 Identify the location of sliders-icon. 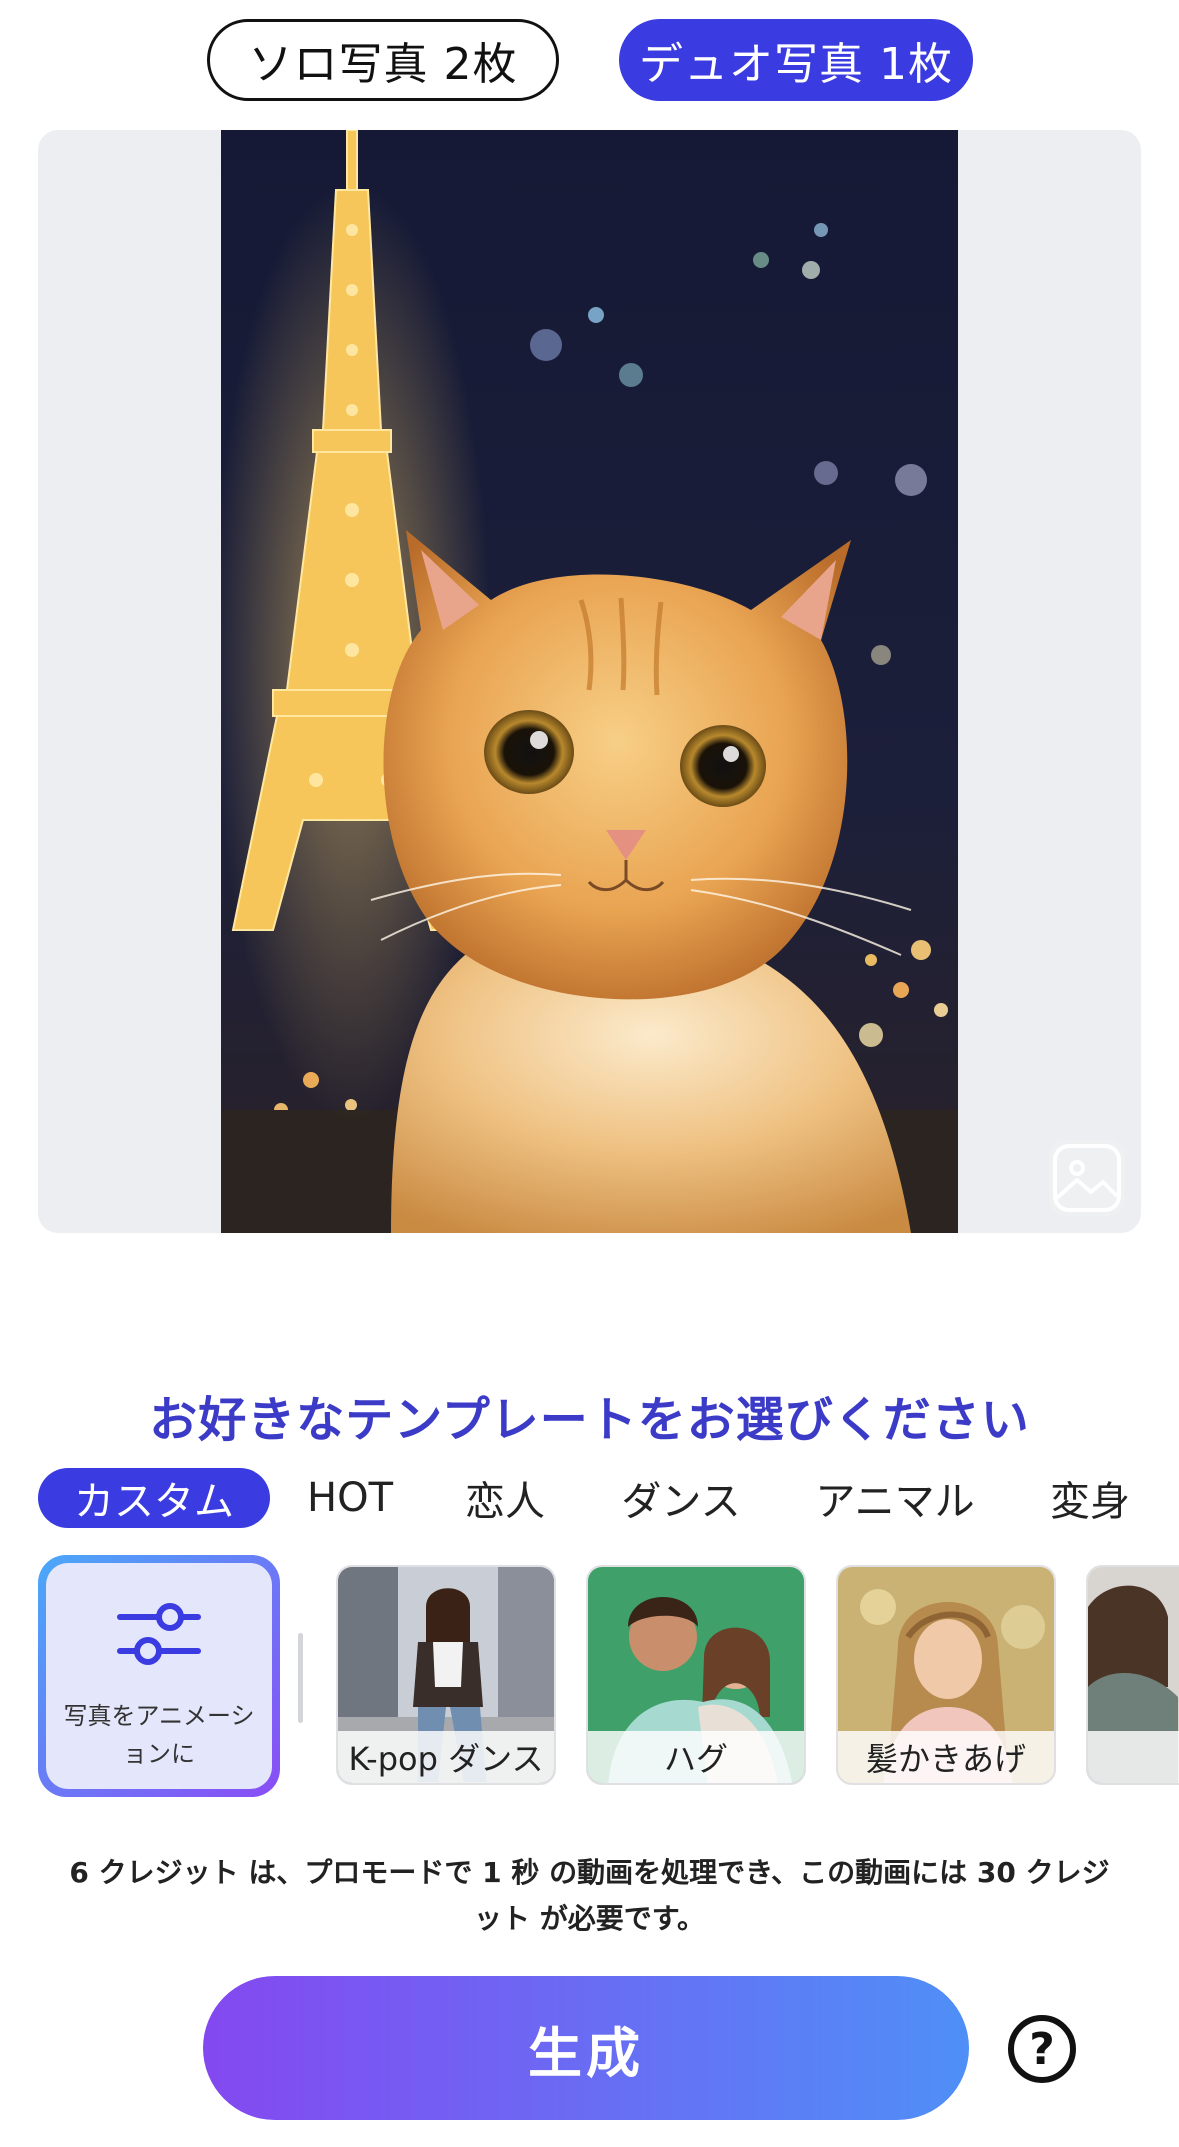
(159, 1634).